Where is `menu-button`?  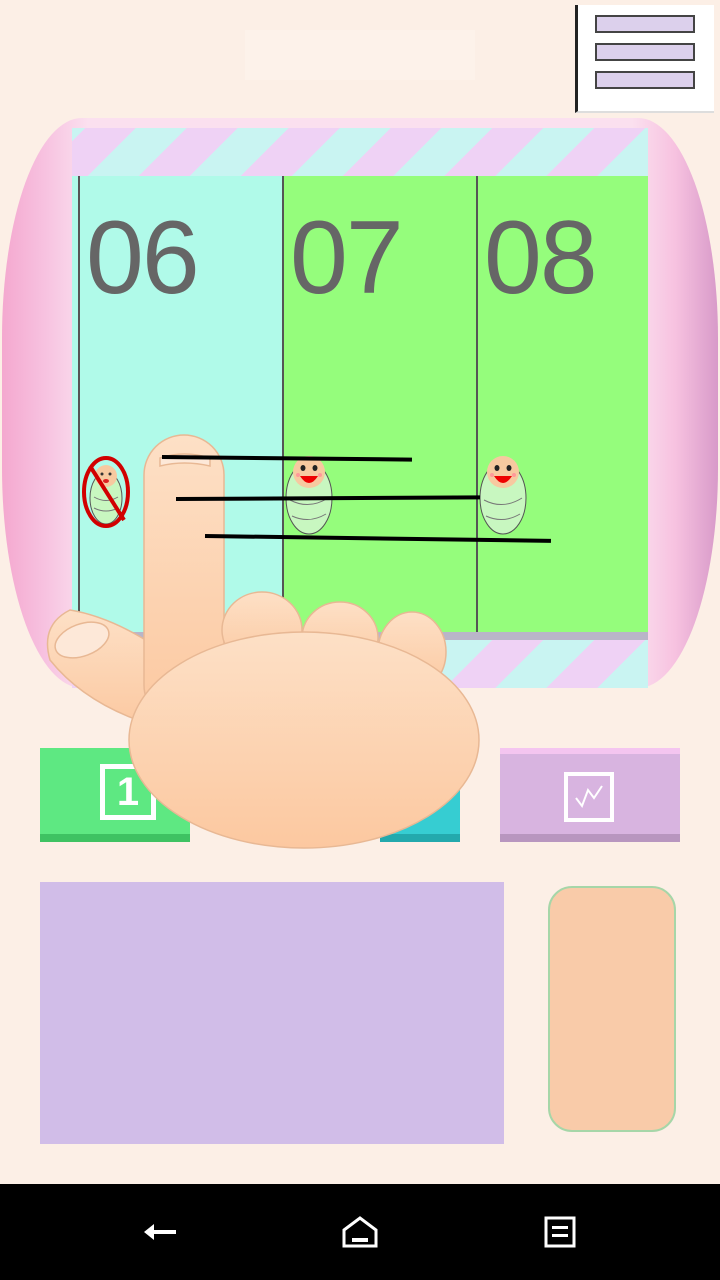 menu-button is located at coordinates (644, 59).